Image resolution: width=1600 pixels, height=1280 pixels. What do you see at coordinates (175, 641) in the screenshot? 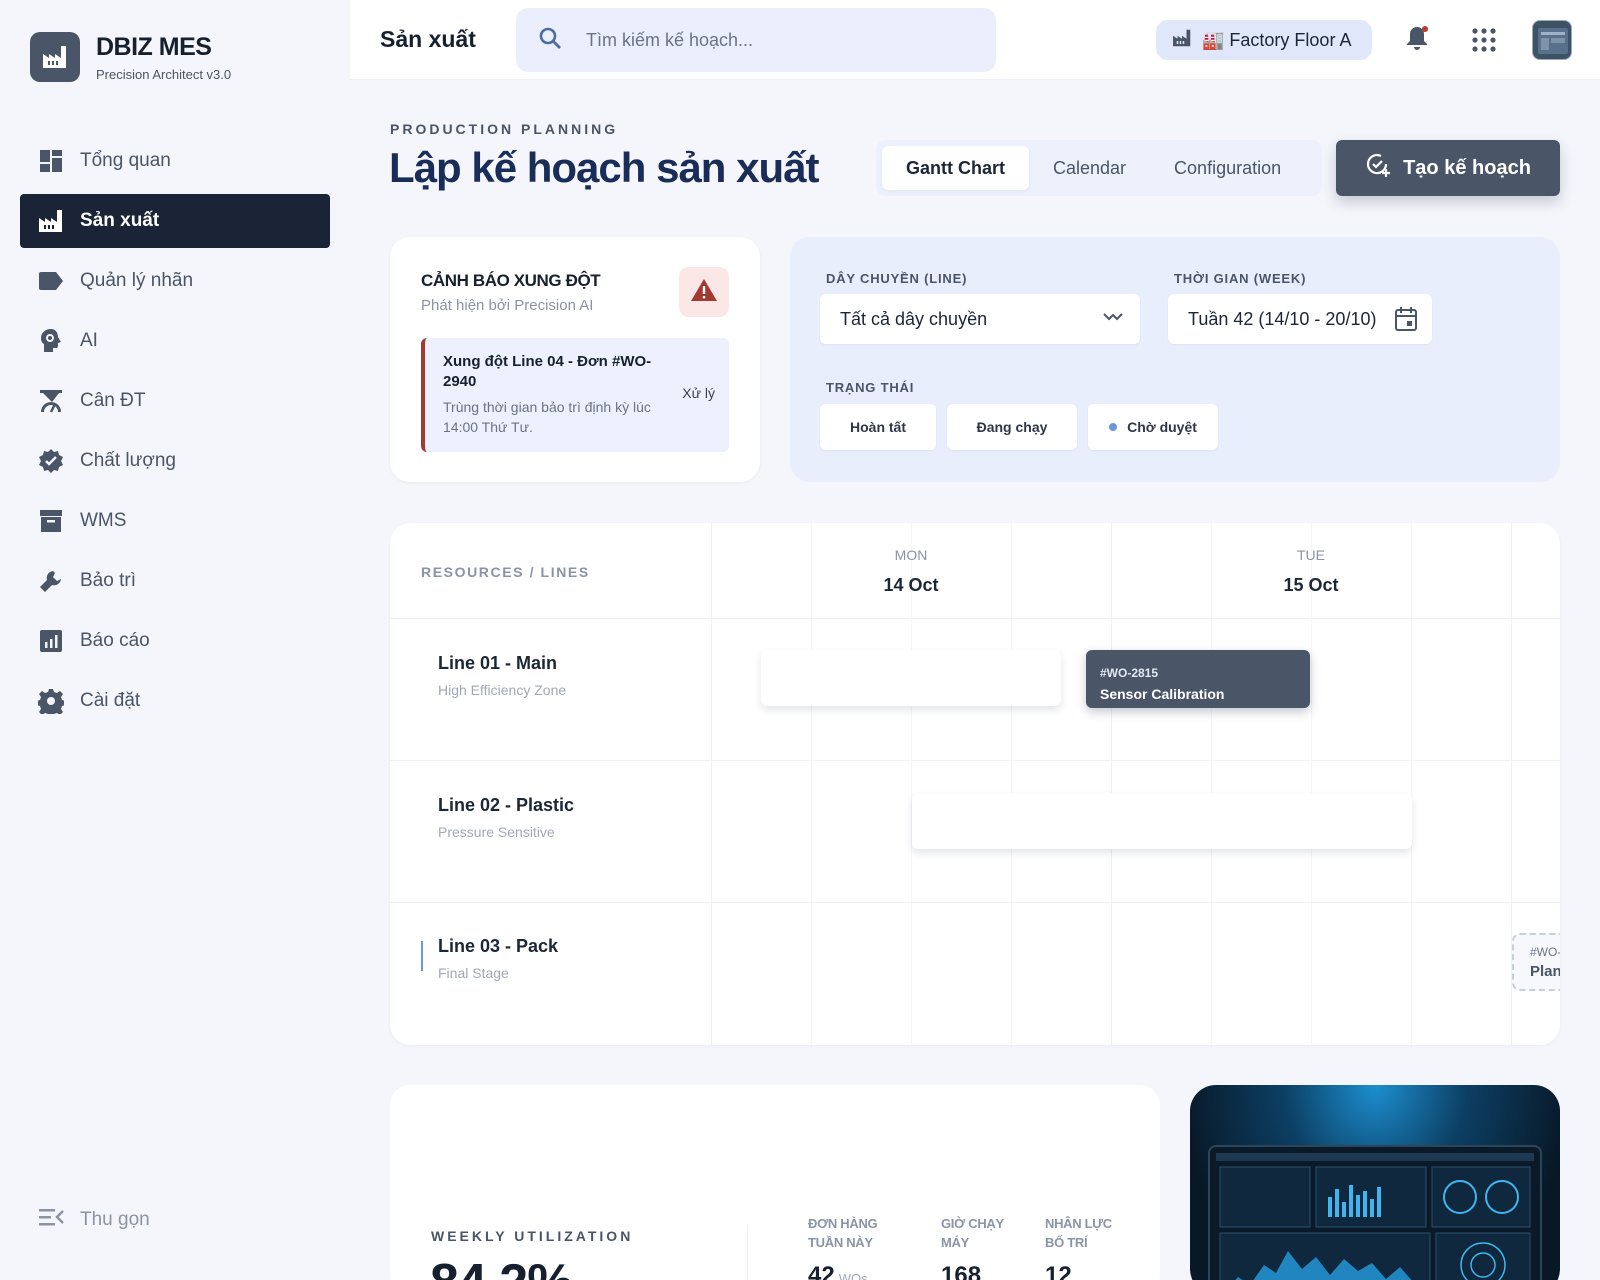
I see `sidebar-item-bao-cao: Báo cáo` at bounding box center [175, 641].